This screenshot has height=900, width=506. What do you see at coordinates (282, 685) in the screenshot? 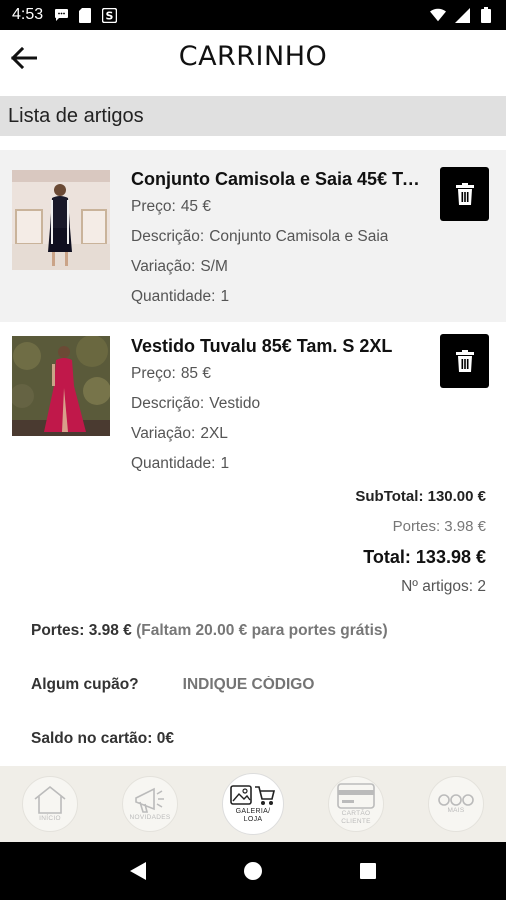
I see `coupon-input` at bounding box center [282, 685].